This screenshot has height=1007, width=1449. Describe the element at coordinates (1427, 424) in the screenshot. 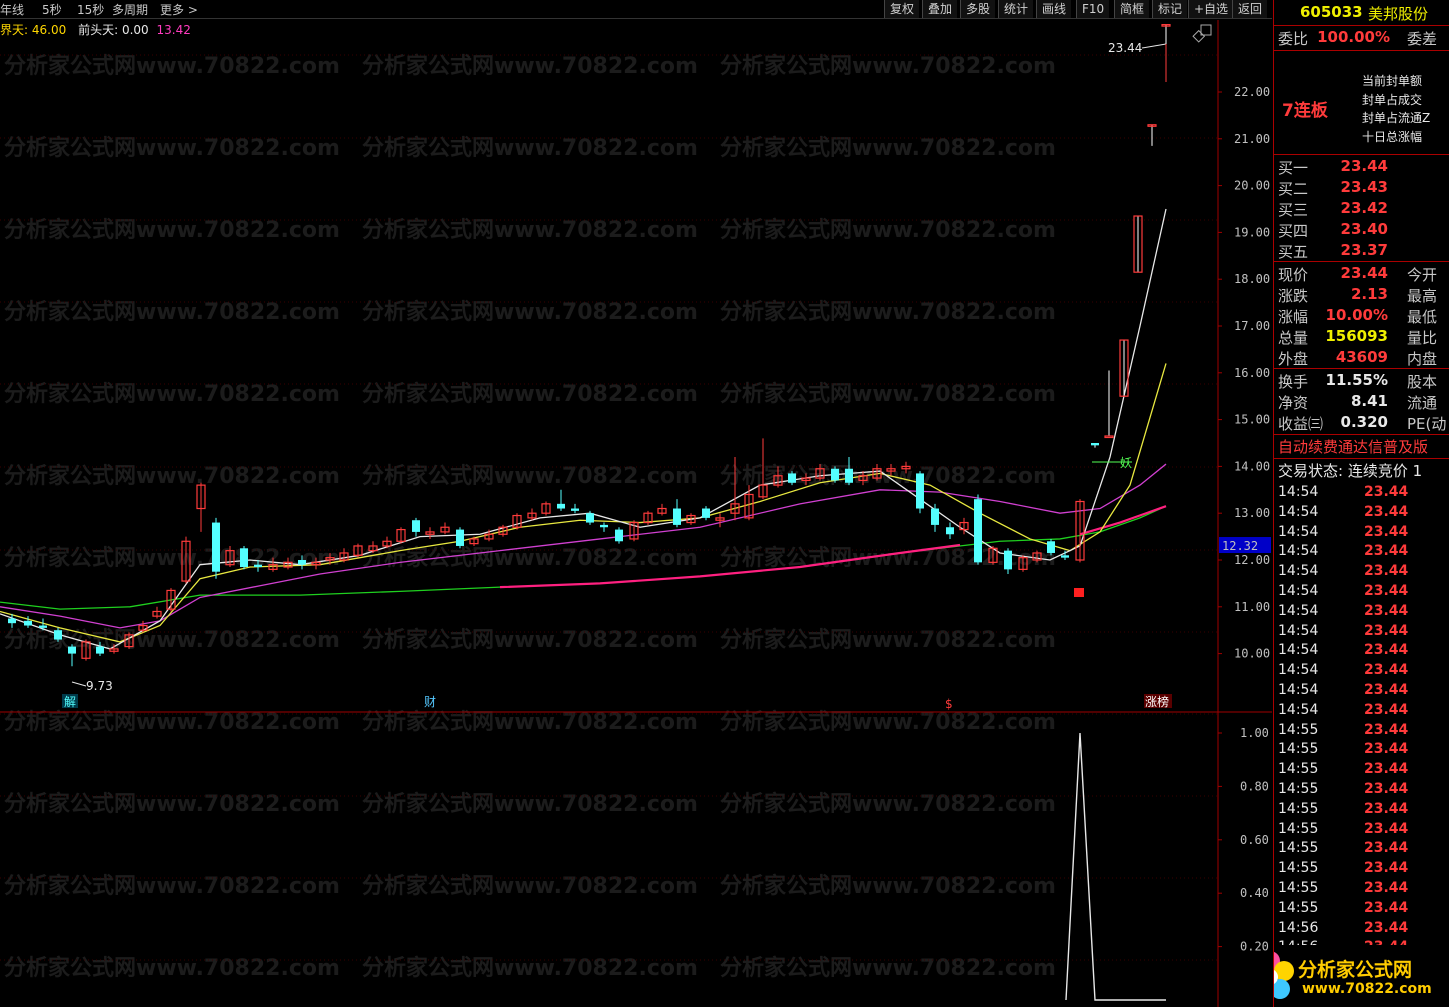

I see `stat-tail: PE(动` at that location.